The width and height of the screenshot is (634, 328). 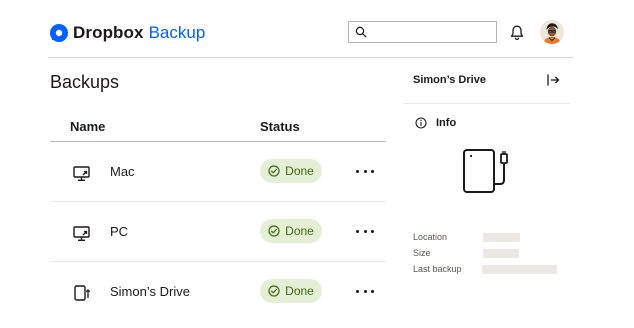 What do you see at coordinates (553, 80) in the screenshot?
I see `close-panel-icon` at bounding box center [553, 80].